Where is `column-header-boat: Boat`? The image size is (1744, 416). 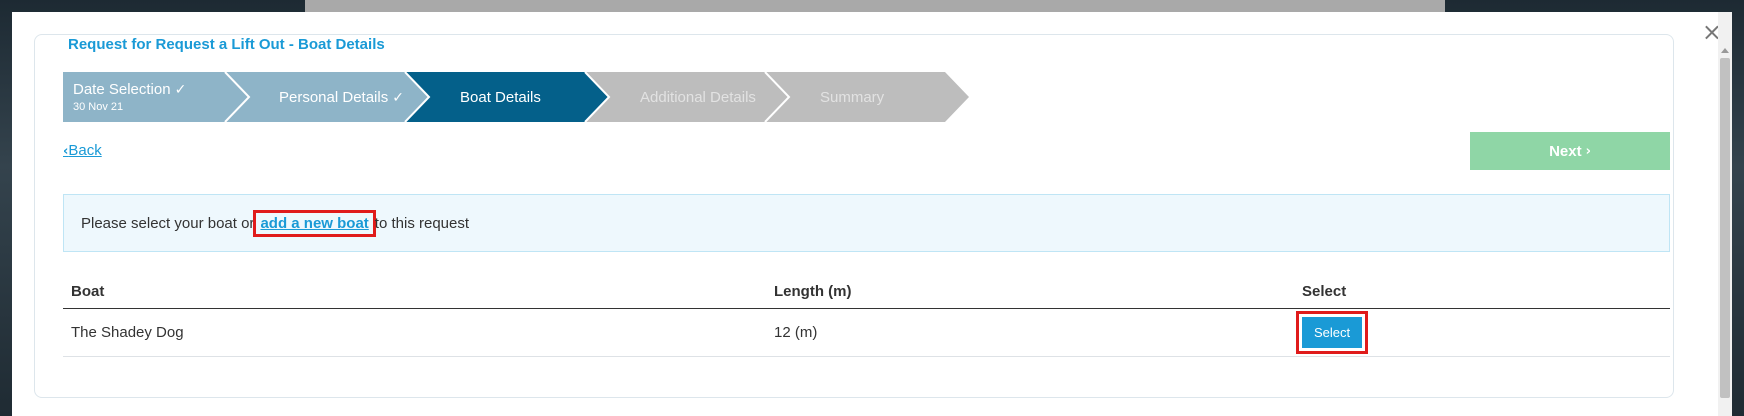
column-header-boat: Boat is located at coordinates (414, 292).